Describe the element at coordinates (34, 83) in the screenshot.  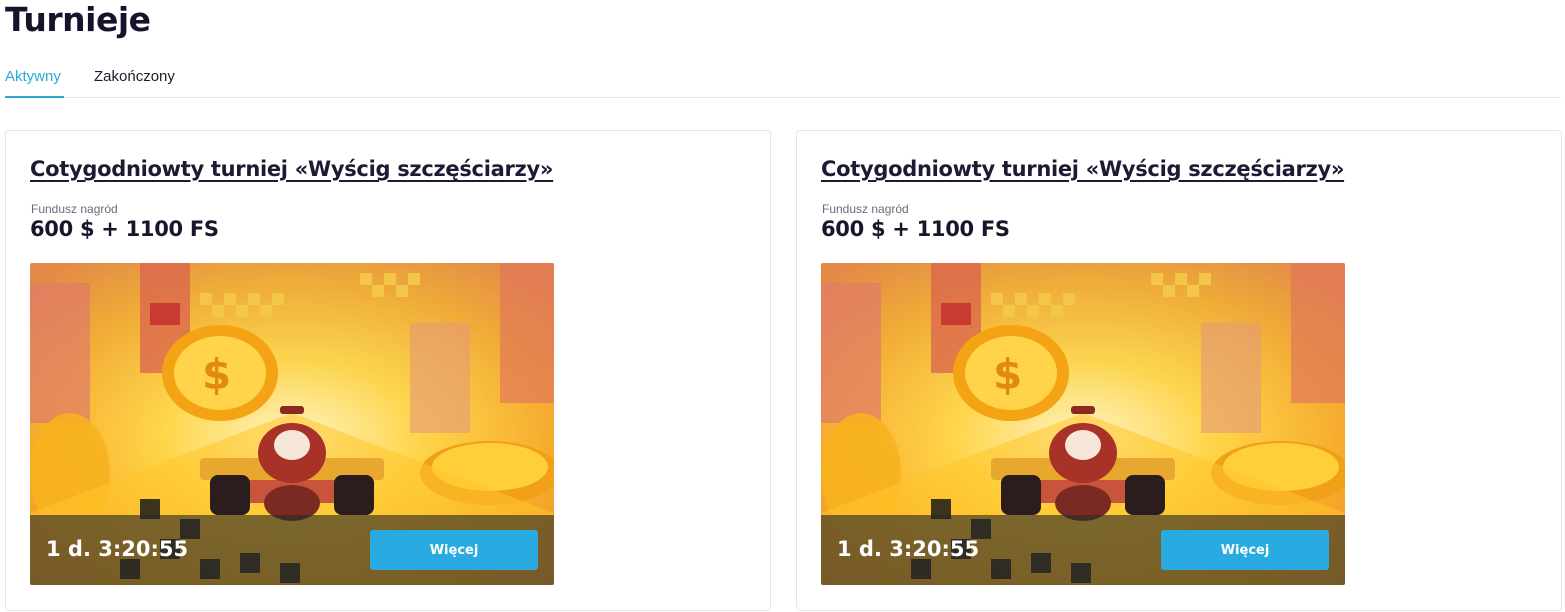
I see `tab-active: Aktywny` at that location.